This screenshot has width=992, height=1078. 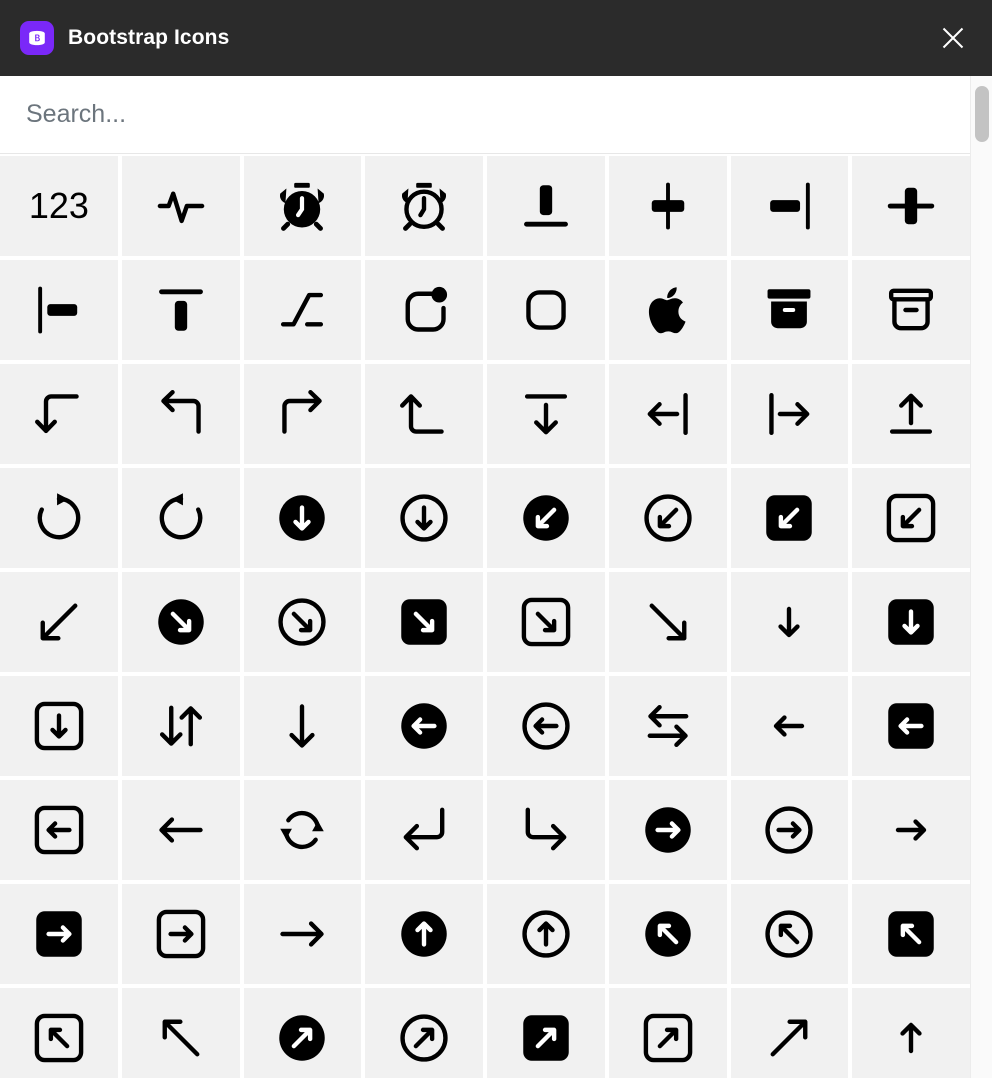 What do you see at coordinates (424, 622) in the screenshot?
I see `icon-cell-arrow-down-right-square-fill` at bounding box center [424, 622].